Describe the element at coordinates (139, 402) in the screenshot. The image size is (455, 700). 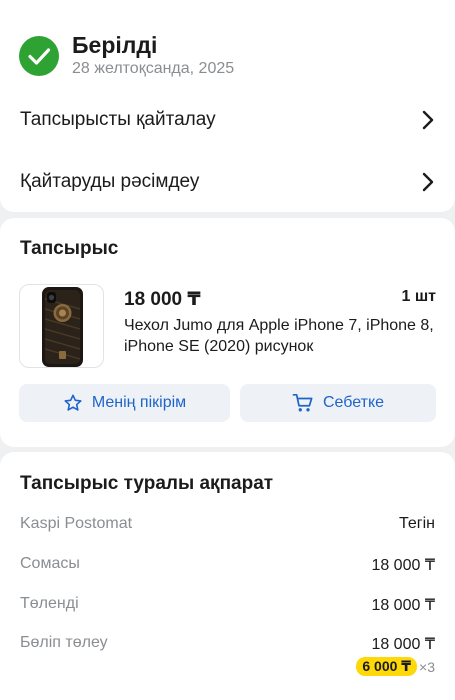
I see `my-review-label: Менің пікірім` at that location.